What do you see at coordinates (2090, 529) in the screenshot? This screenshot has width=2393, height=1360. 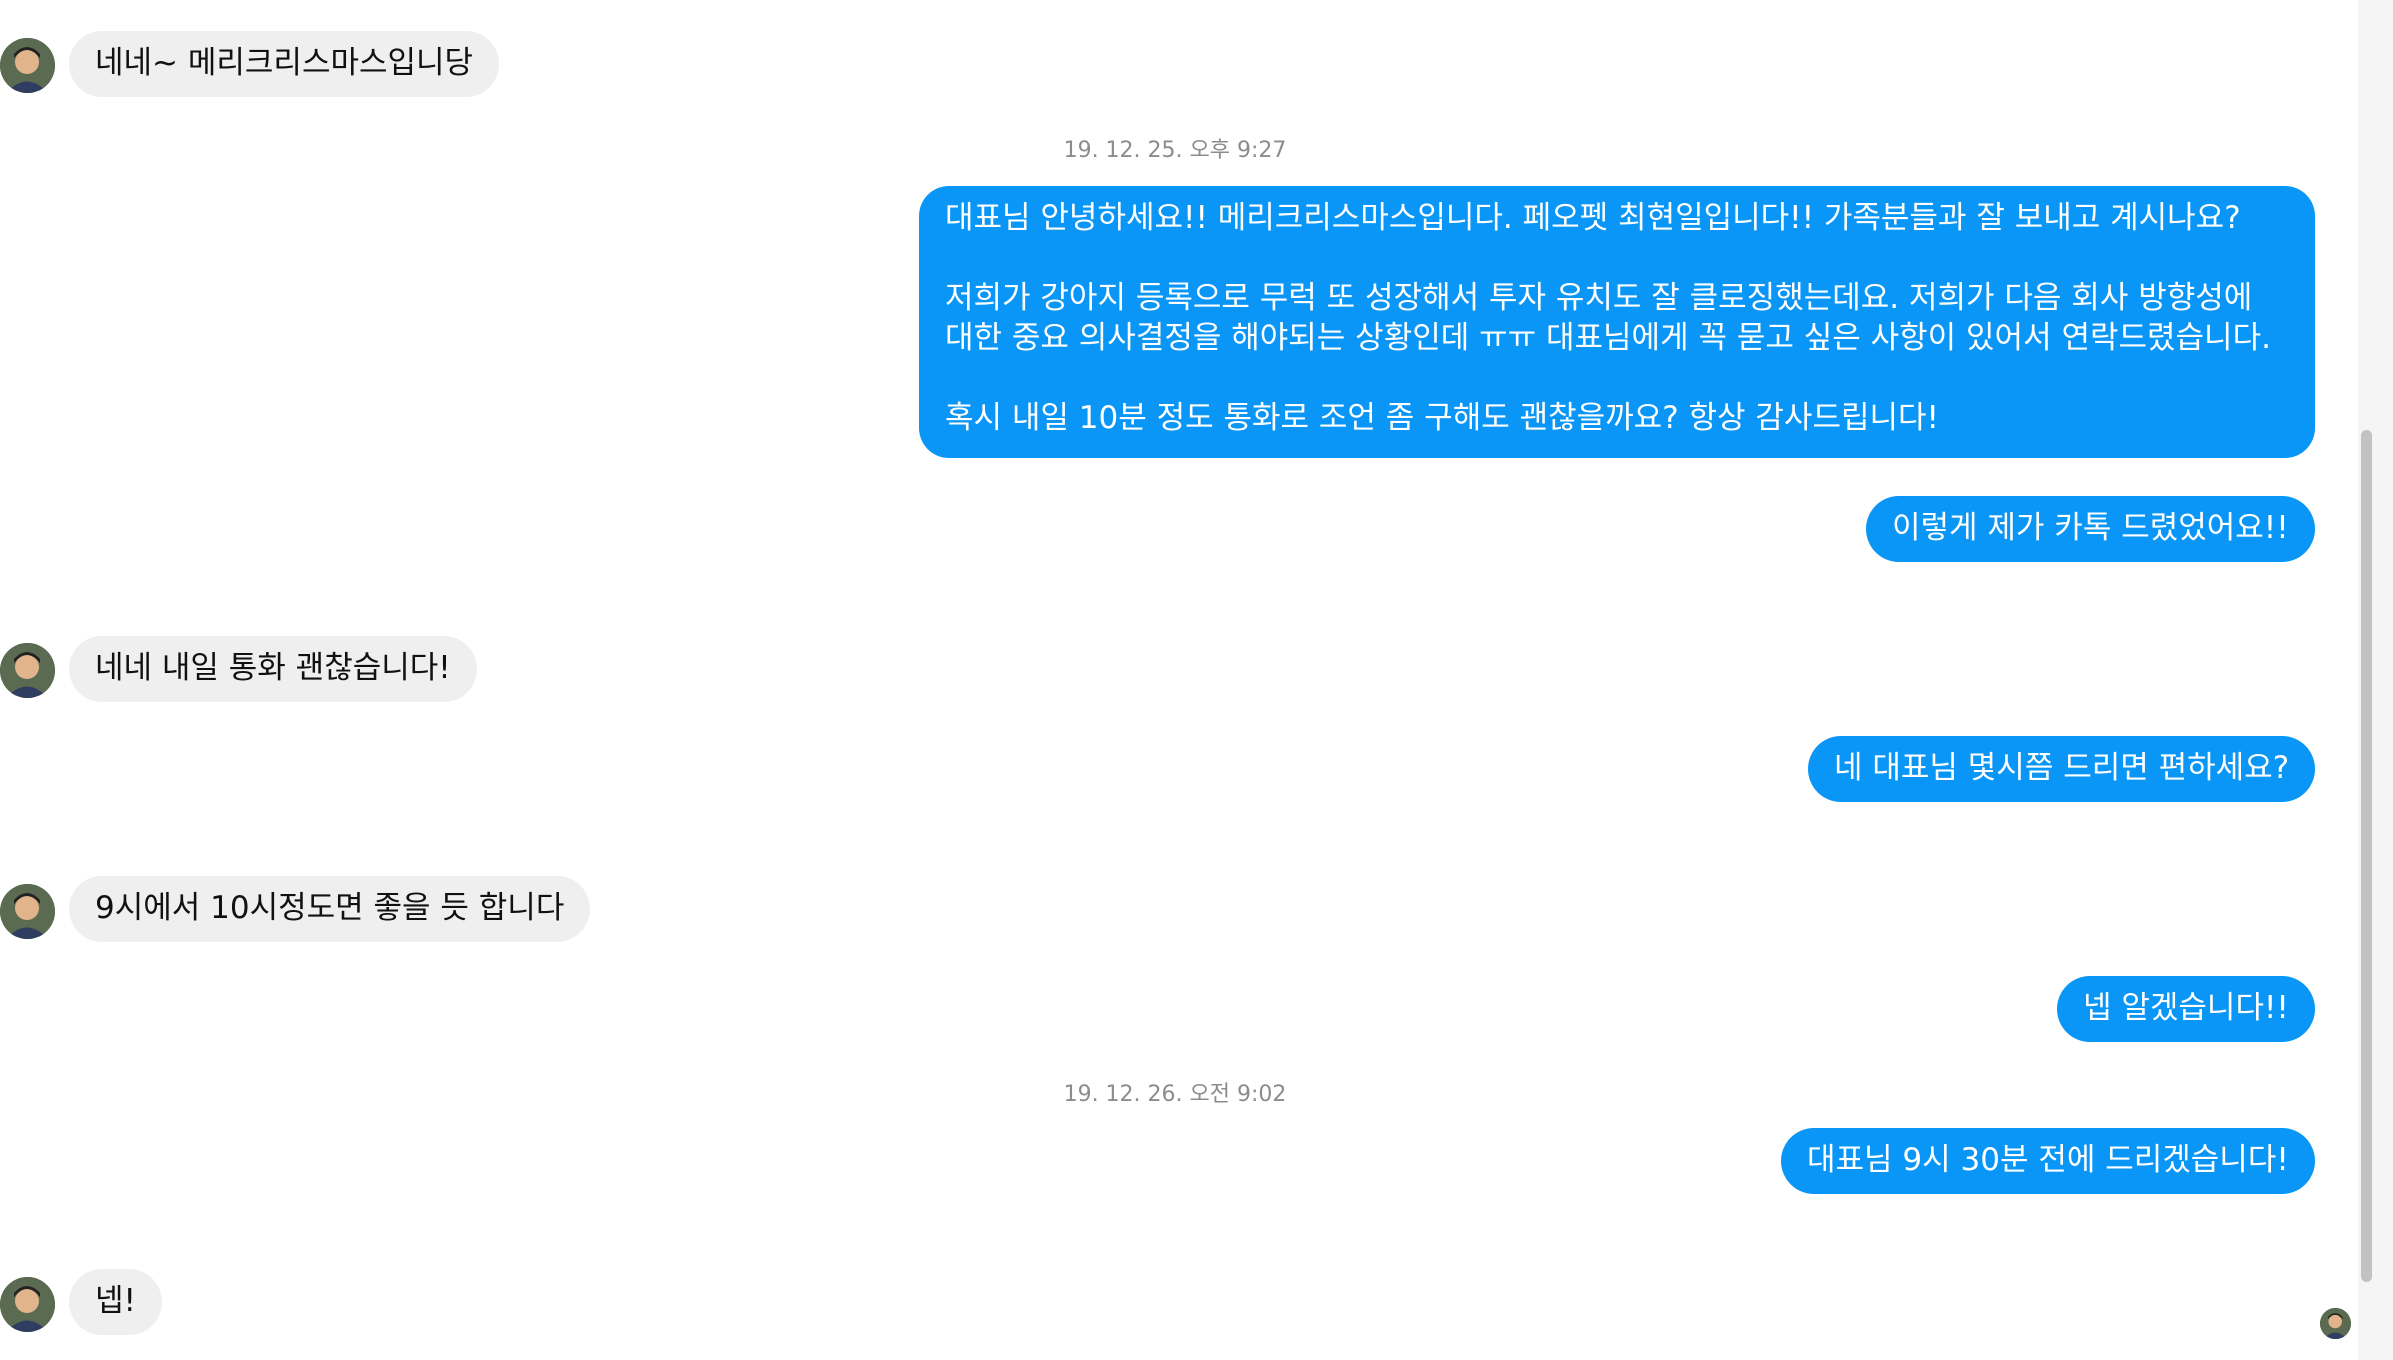 I see `message-bubble-outgoing: 이렇게 제가 카톡 드렸었어요!!` at bounding box center [2090, 529].